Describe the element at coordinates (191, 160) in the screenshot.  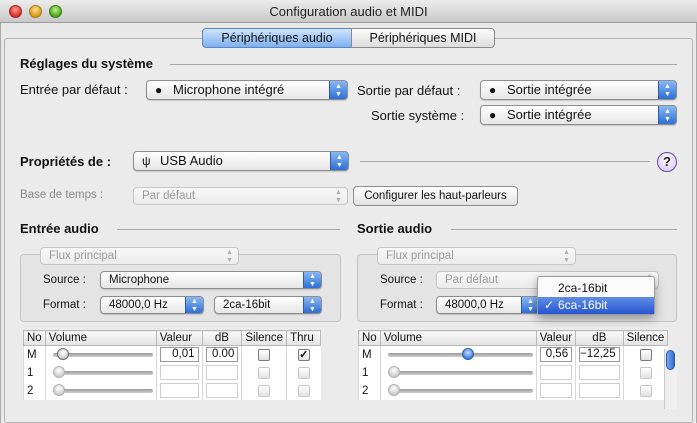
I see `properties-device-value: USB Audio` at that location.